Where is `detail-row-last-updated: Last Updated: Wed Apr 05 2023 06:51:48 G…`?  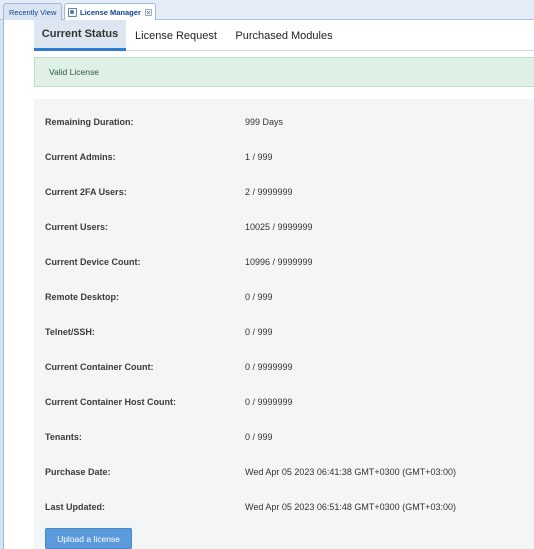 detail-row-last-updated: Last Updated: Wed Apr 05 2023 06:51:48 G… is located at coordinates (284, 508).